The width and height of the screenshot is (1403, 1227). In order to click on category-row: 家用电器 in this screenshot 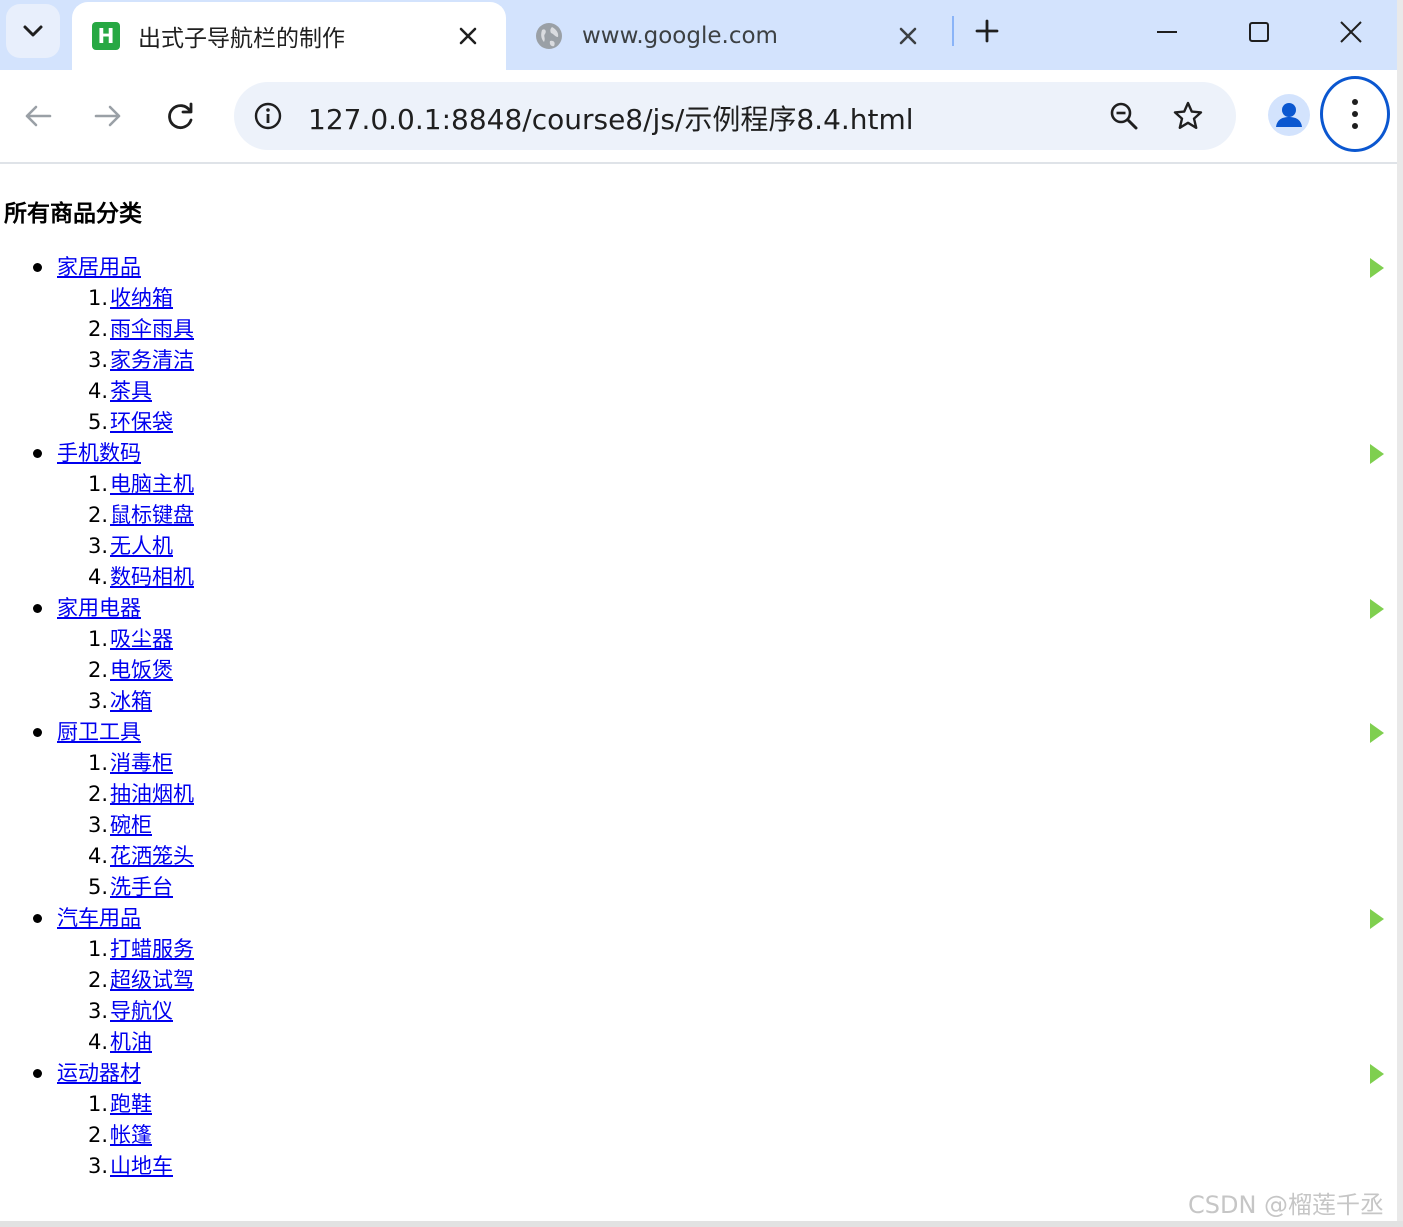, I will do `click(698, 608)`.